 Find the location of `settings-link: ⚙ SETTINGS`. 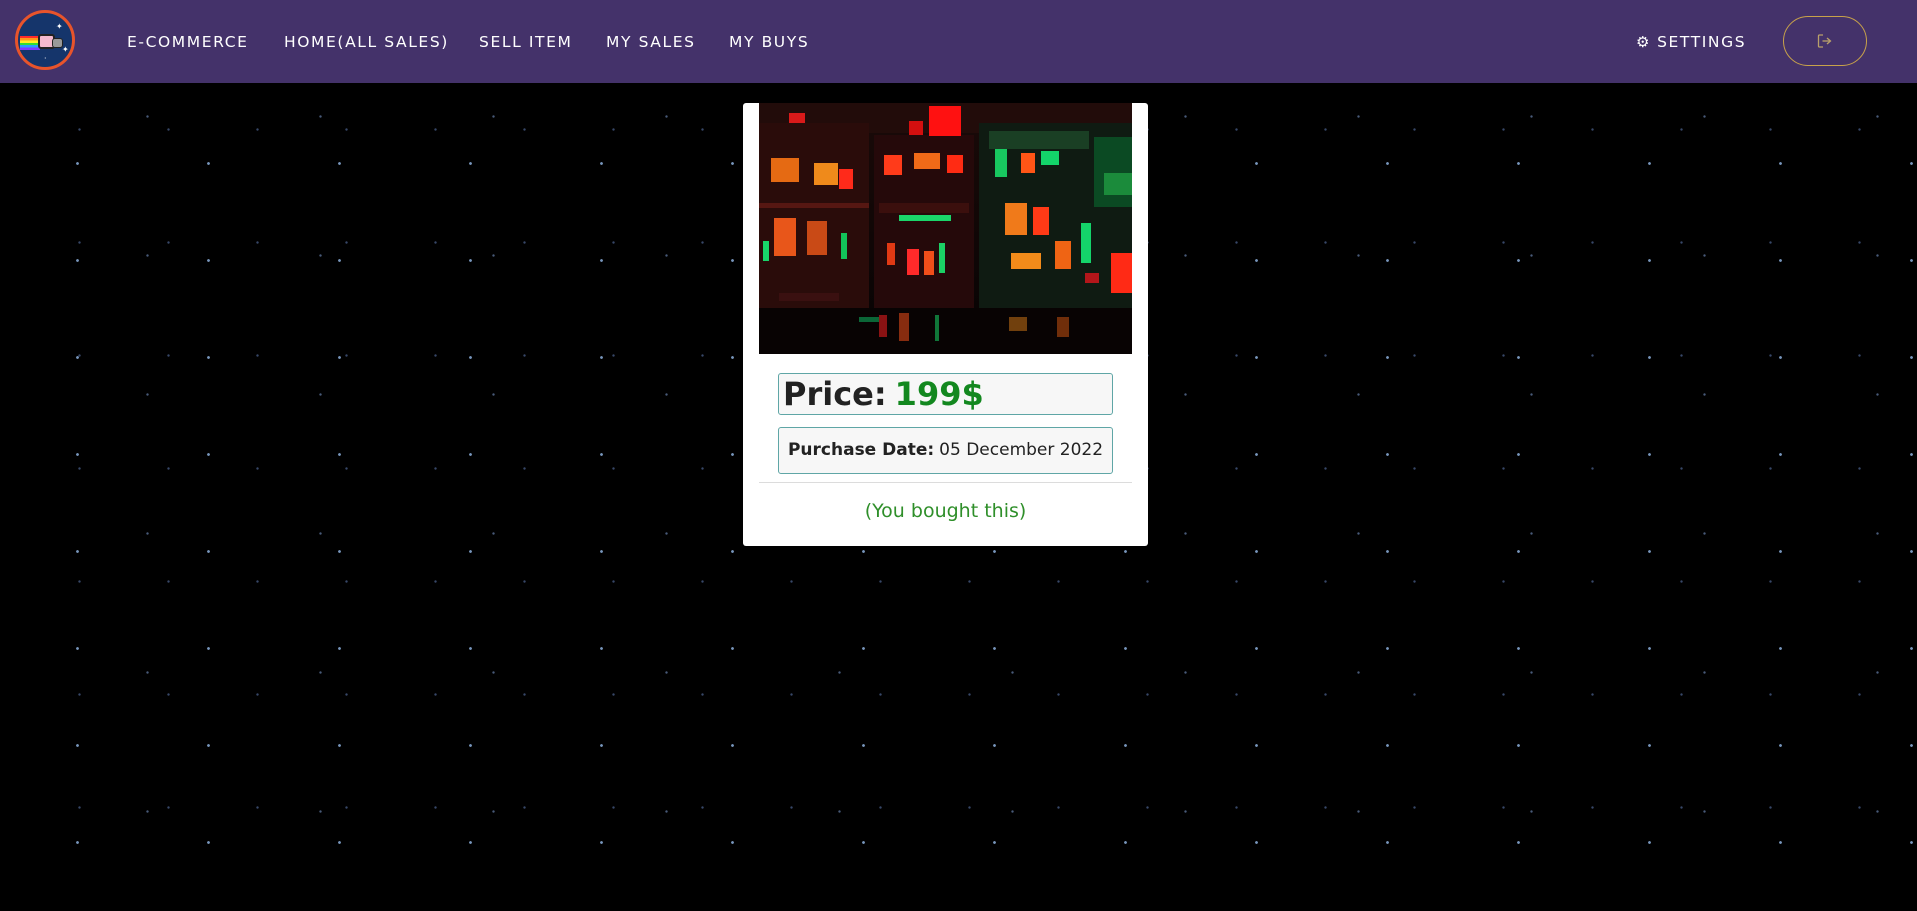

settings-link: ⚙ SETTINGS is located at coordinates (1691, 42).